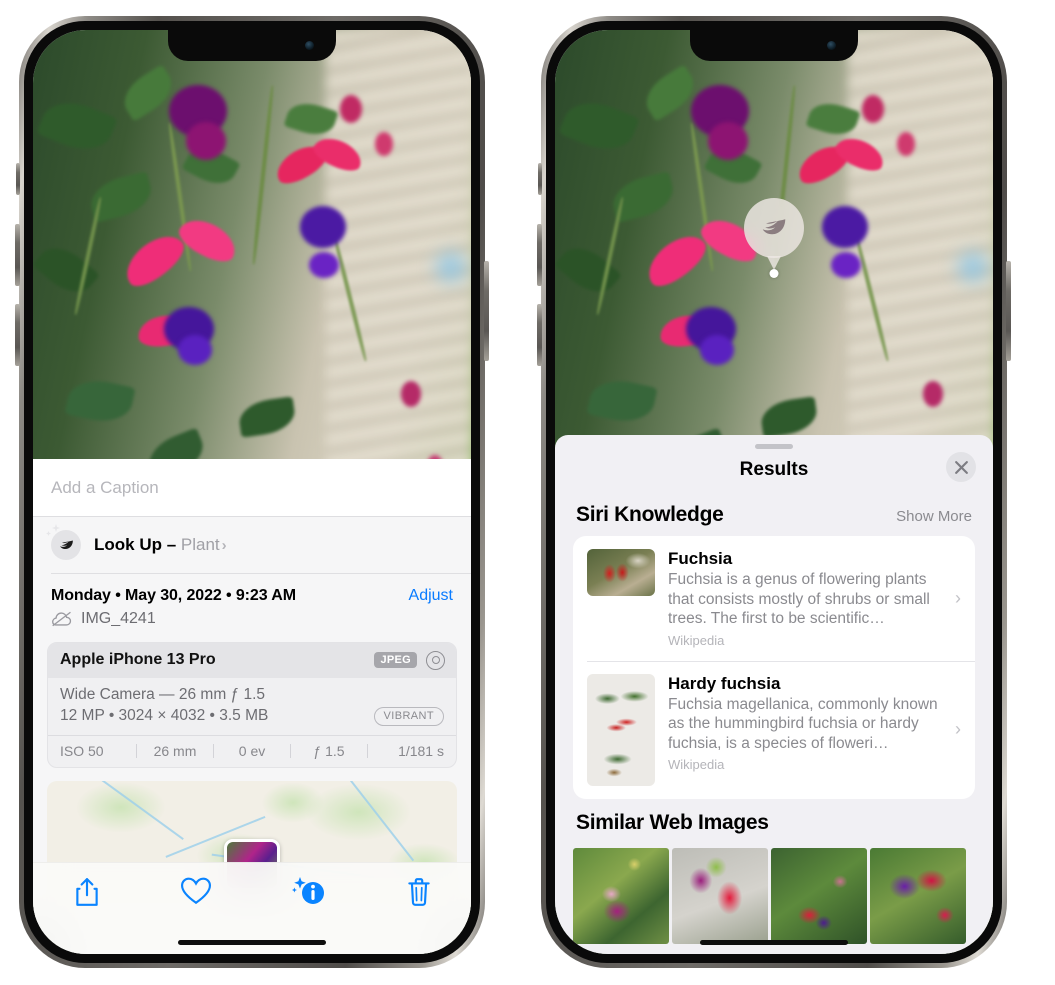 The image size is (1055, 985). Describe the element at coordinates (62, 618) in the screenshot. I see `icloud-slash-icon` at that location.